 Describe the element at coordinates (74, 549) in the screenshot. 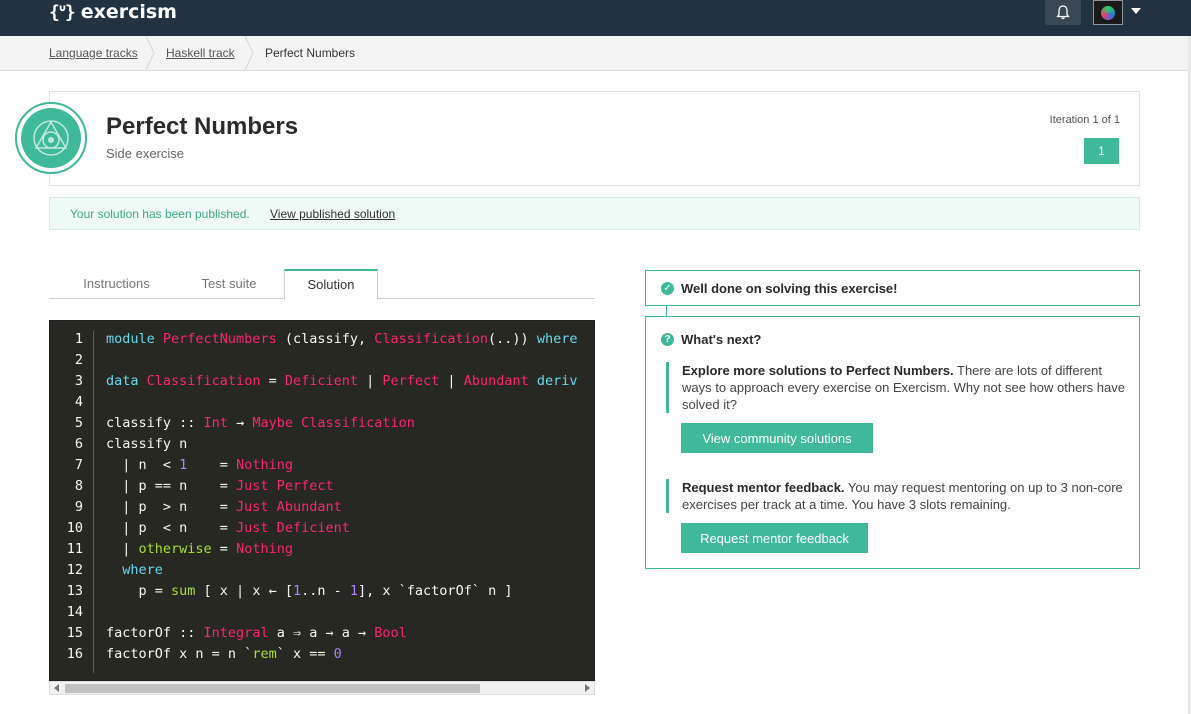

I see `line-number: 11` at that location.